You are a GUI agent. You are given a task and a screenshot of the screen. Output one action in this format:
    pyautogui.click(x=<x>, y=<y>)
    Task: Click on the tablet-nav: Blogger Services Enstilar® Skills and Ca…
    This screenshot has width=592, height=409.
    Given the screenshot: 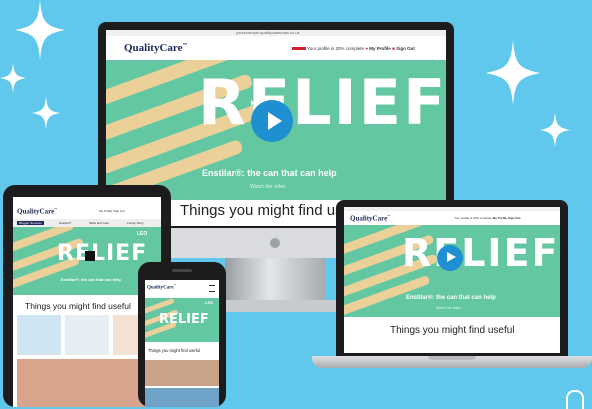 What is the action you would take?
    pyautogui.click(x=87, y=223)
    